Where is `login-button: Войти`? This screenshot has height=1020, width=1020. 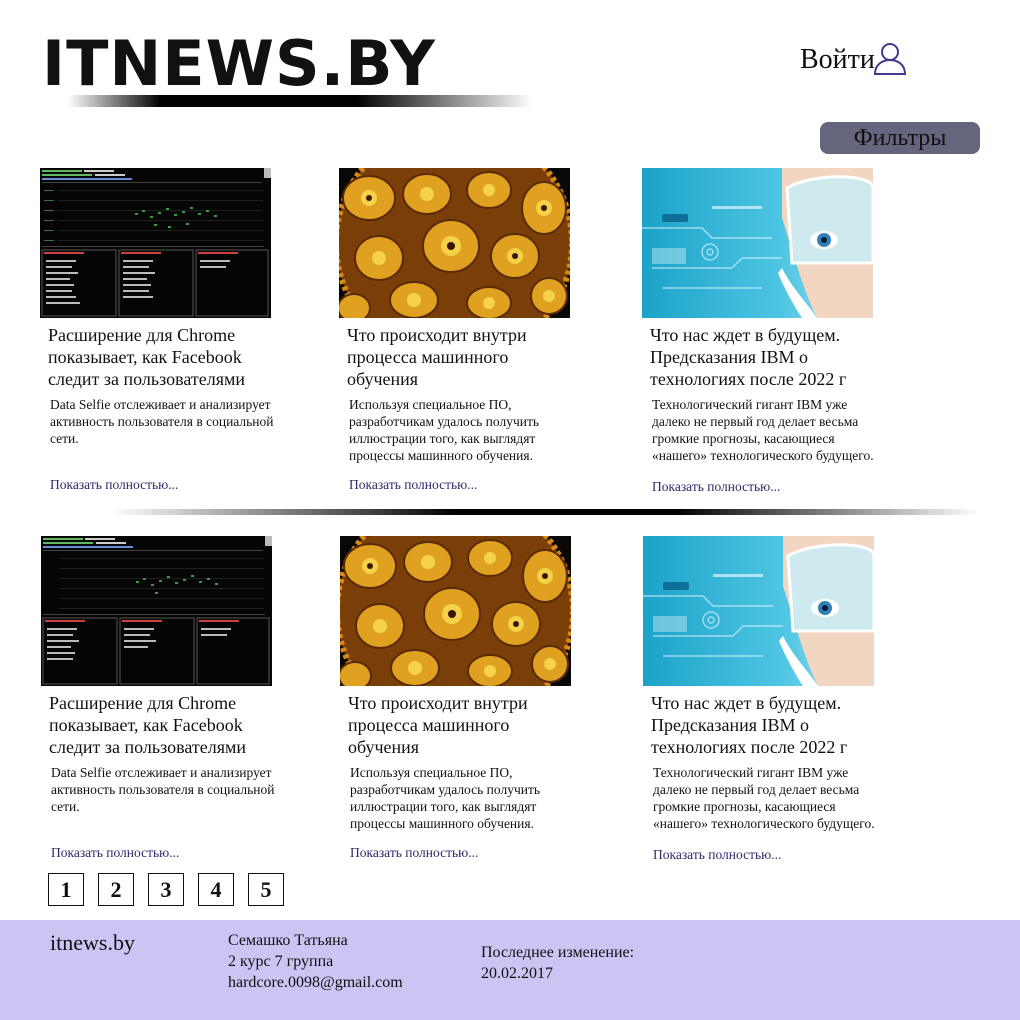 login-button: Войти is located at coordinates (854, 60).